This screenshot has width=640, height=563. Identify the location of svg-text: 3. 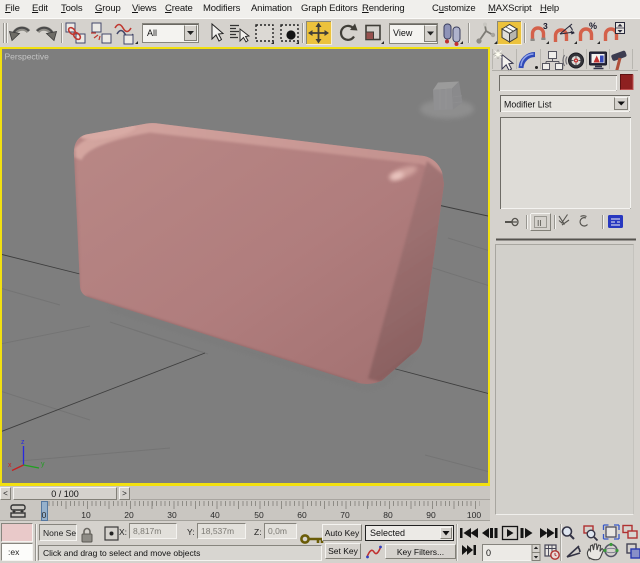
(545, 26).